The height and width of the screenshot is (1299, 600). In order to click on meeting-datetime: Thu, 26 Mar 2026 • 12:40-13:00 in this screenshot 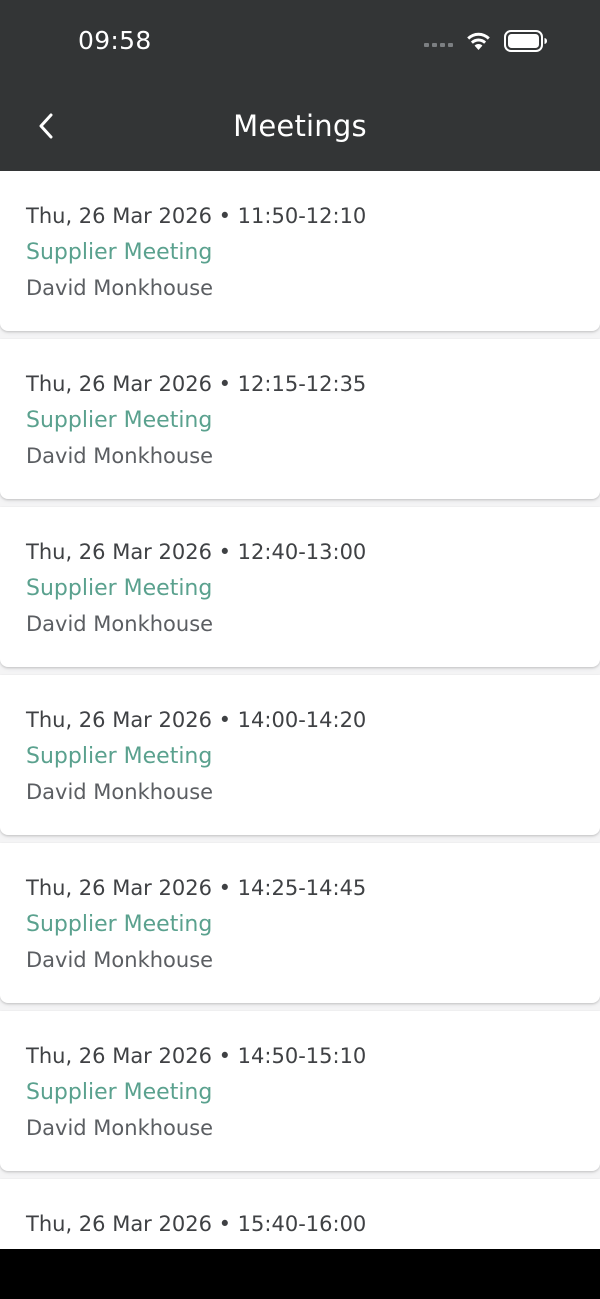, I will do `click(196, 552)`.